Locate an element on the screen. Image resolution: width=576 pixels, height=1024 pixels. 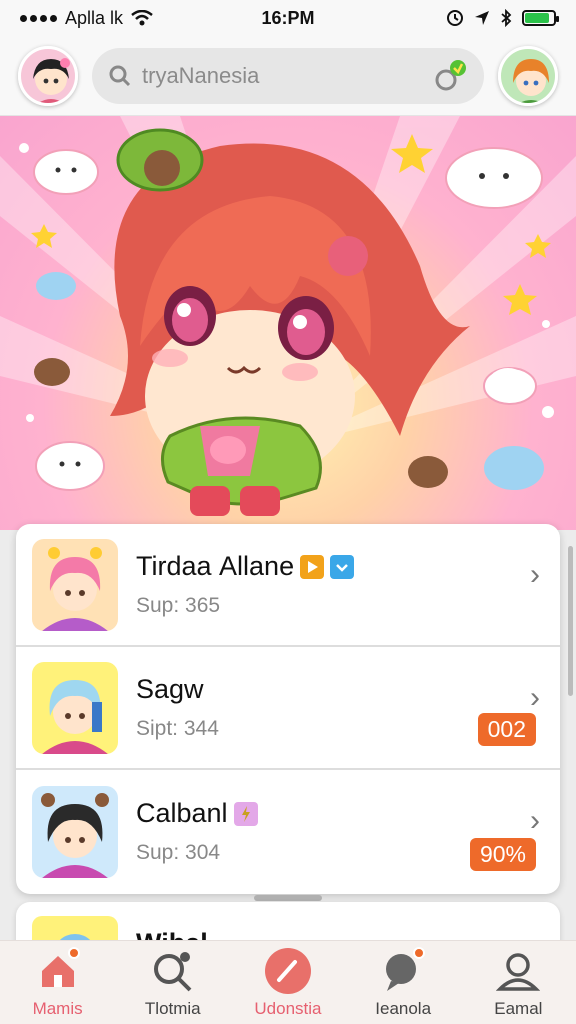
list-item: Calbanl Sup: 304 › 90% is located at coordinates (288, 831).